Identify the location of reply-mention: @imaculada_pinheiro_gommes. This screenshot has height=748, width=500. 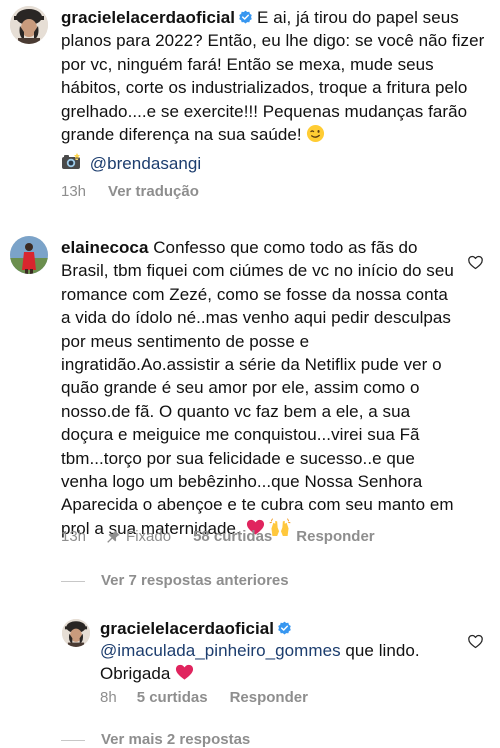
(220, 650).